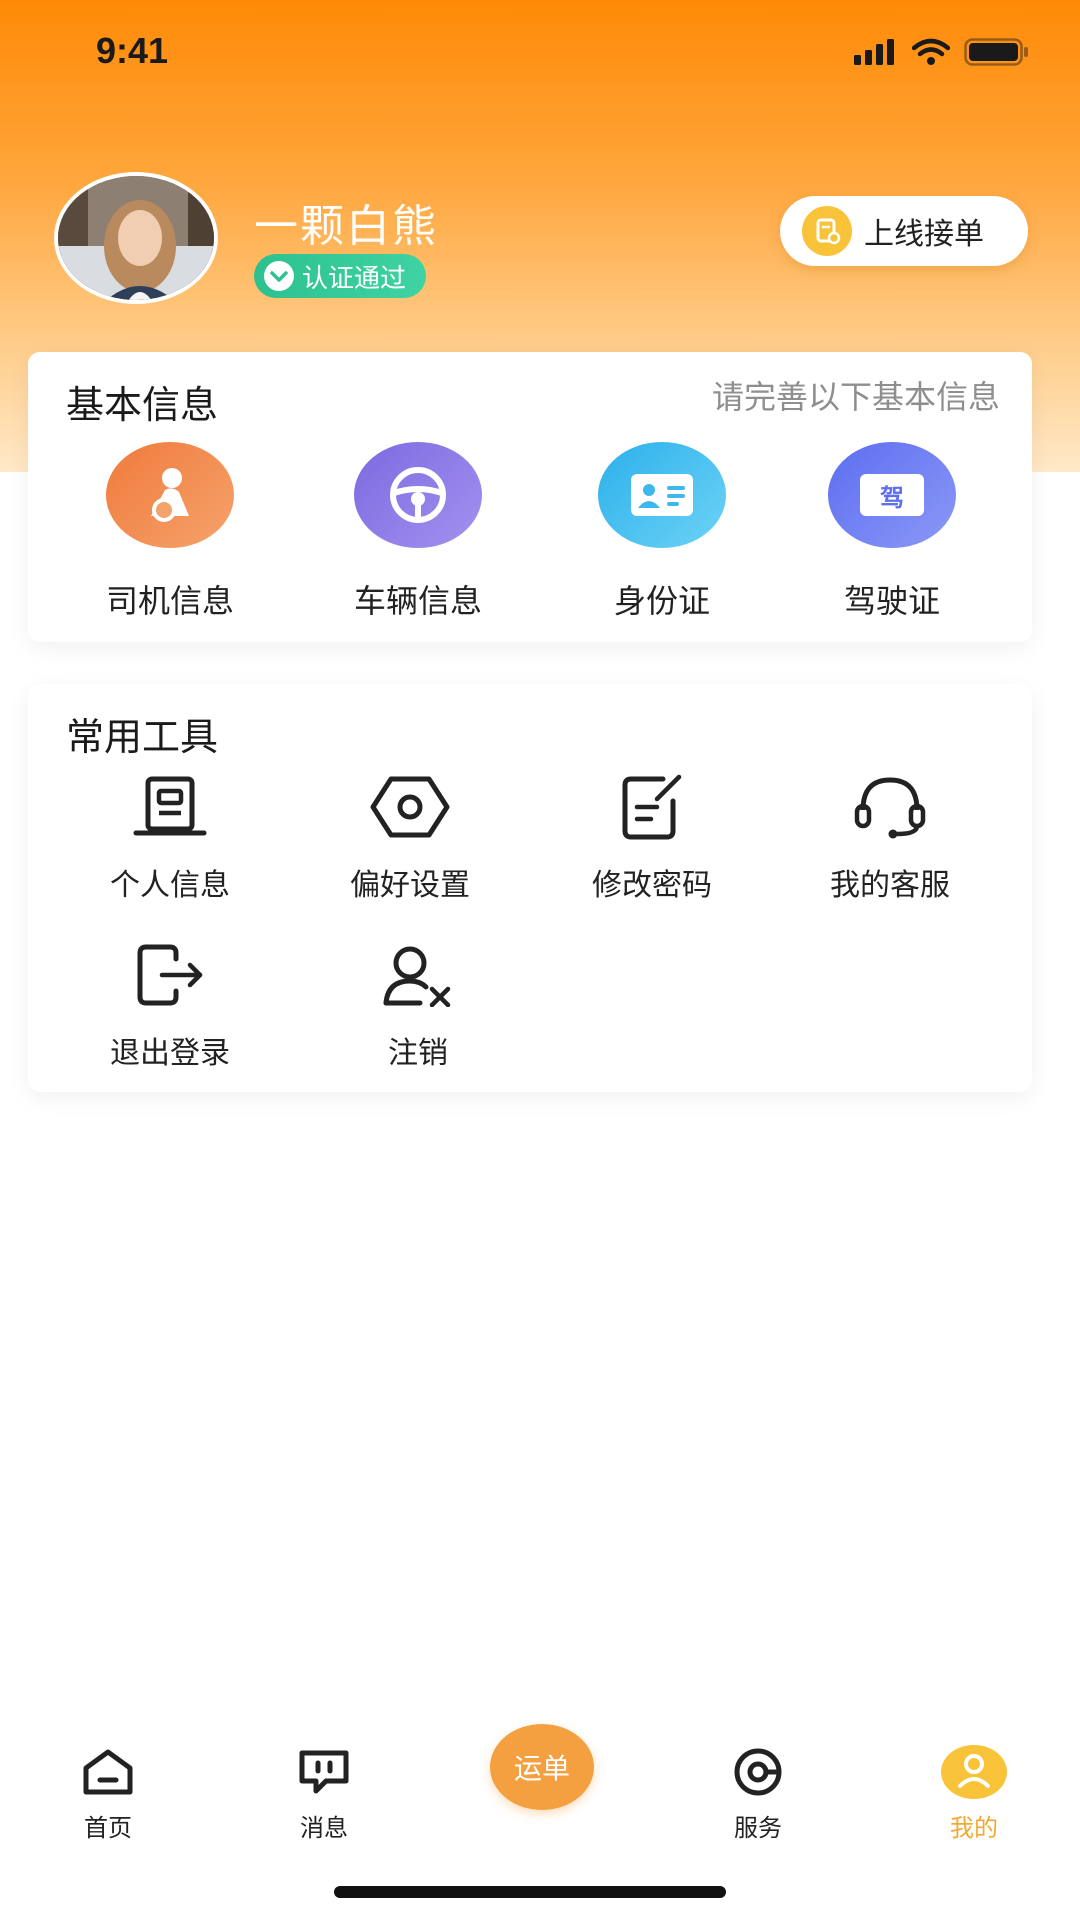  Describe the element at coordinates (346, 226) in the screenshot. I see `user-name: 一颗白熊` at that location.